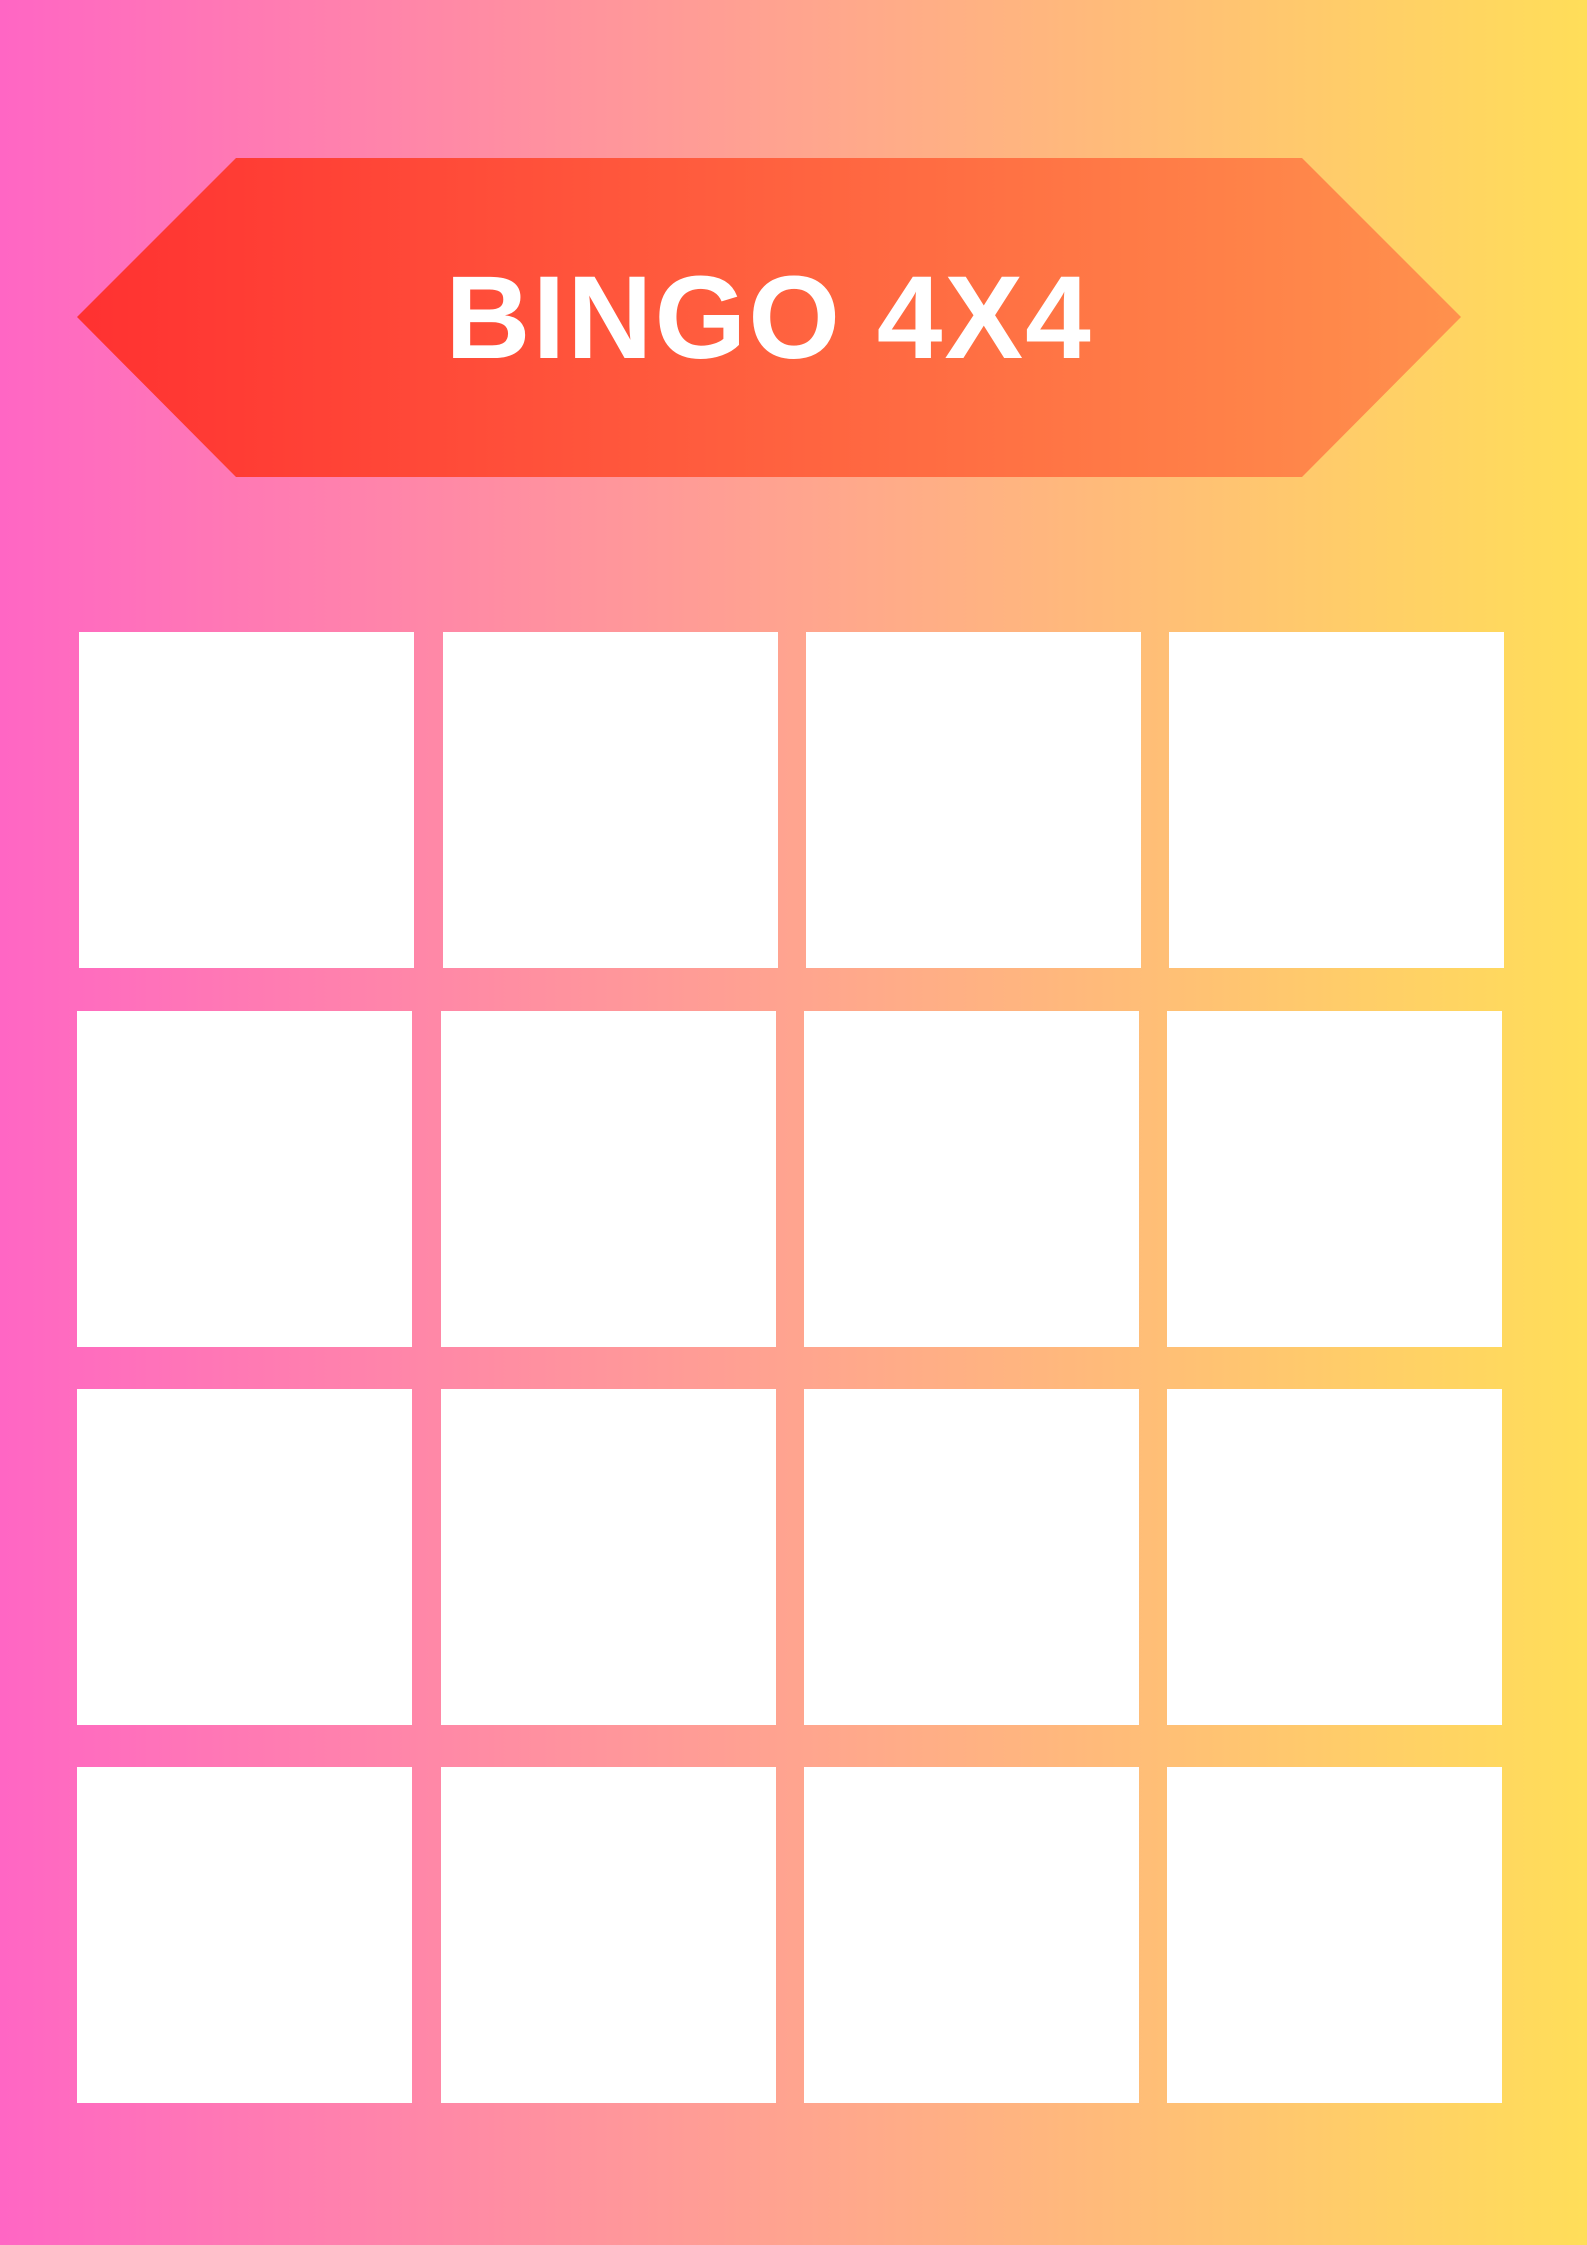 The image size is (1587, 2245). Describe the element at coordinates (1334, 1557) in the screenshot. I see `bingo-cell-r3-c4` at that location.